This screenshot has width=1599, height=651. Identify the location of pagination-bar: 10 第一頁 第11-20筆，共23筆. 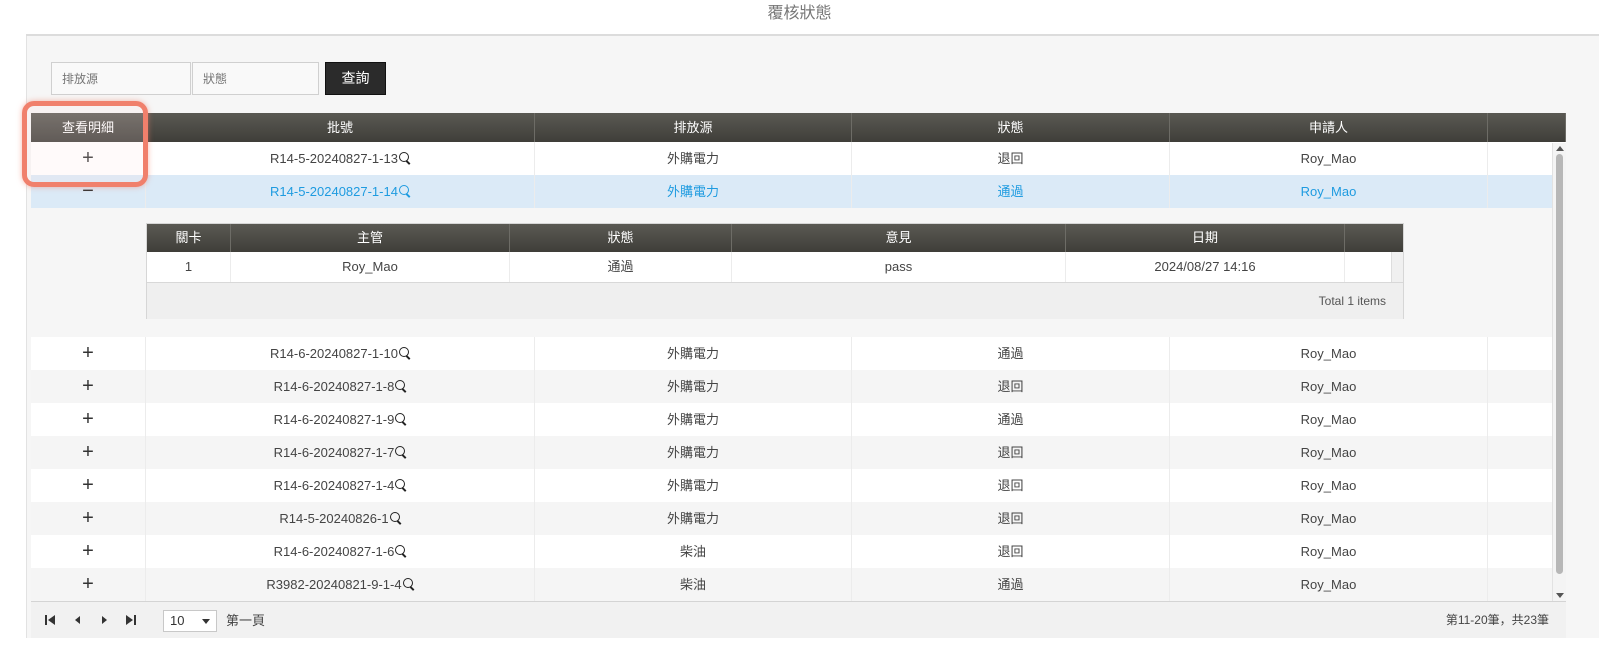
(798, 619).